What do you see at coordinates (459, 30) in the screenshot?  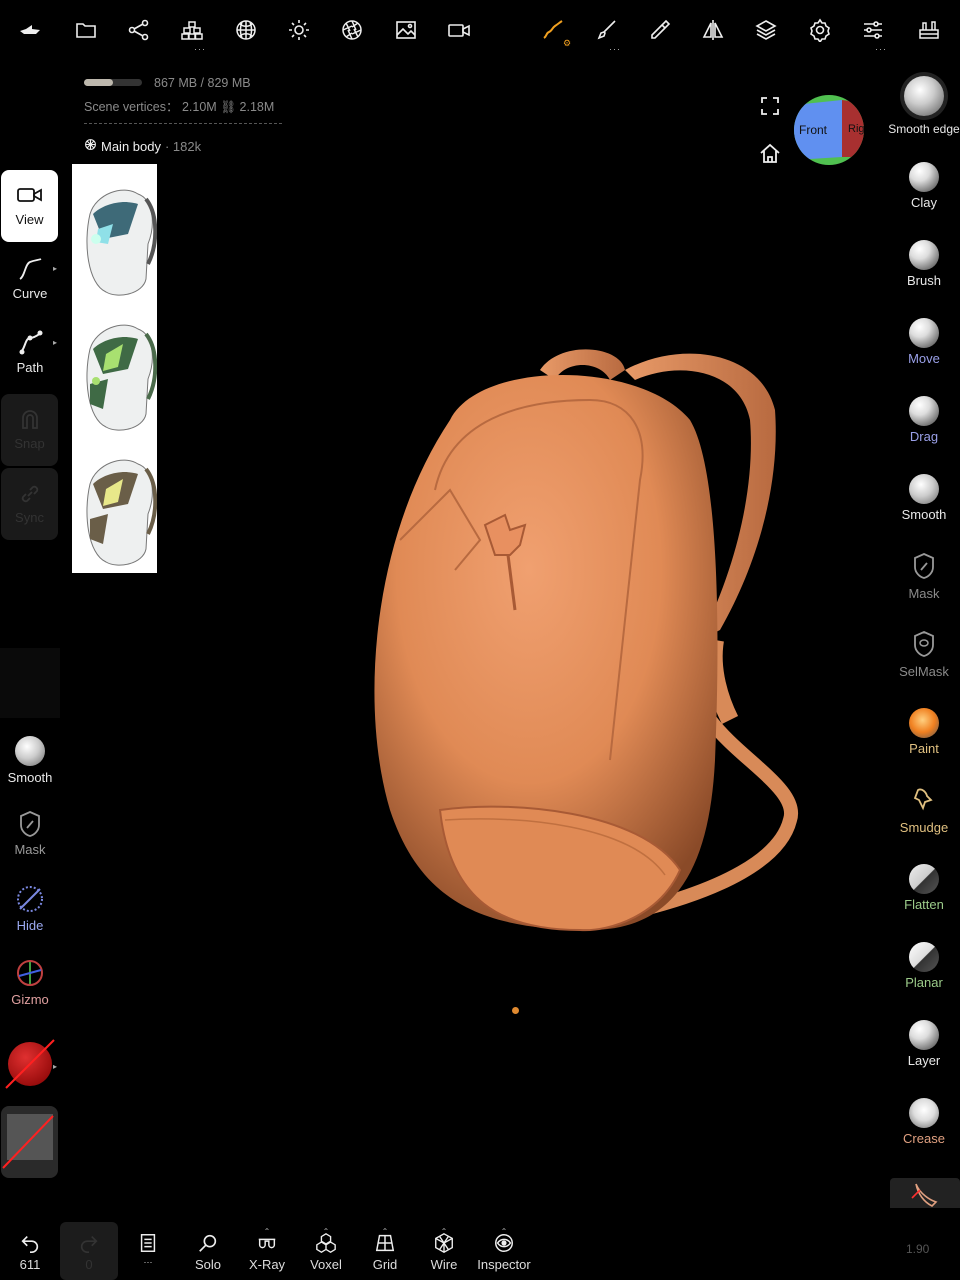 I see `video-icon` at bounding box center [459, 30].